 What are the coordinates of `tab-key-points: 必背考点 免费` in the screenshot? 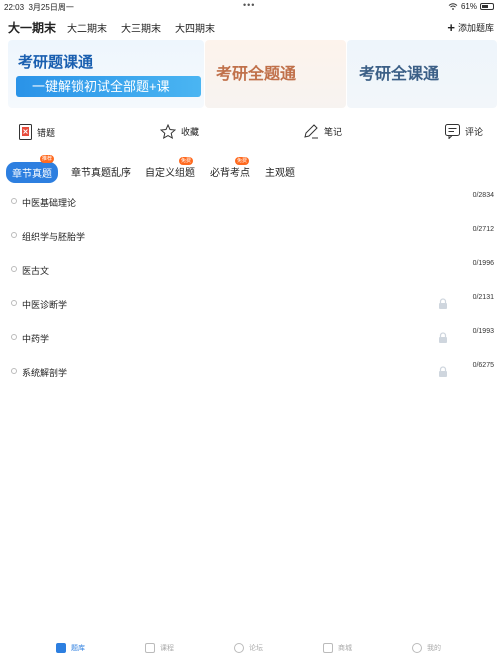 It's located at (230, 168).